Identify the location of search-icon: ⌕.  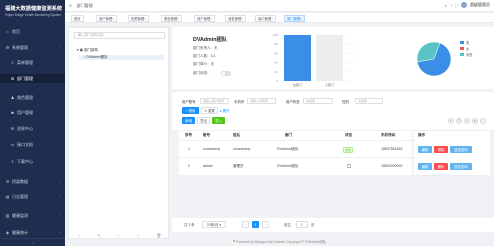
(446, 5).